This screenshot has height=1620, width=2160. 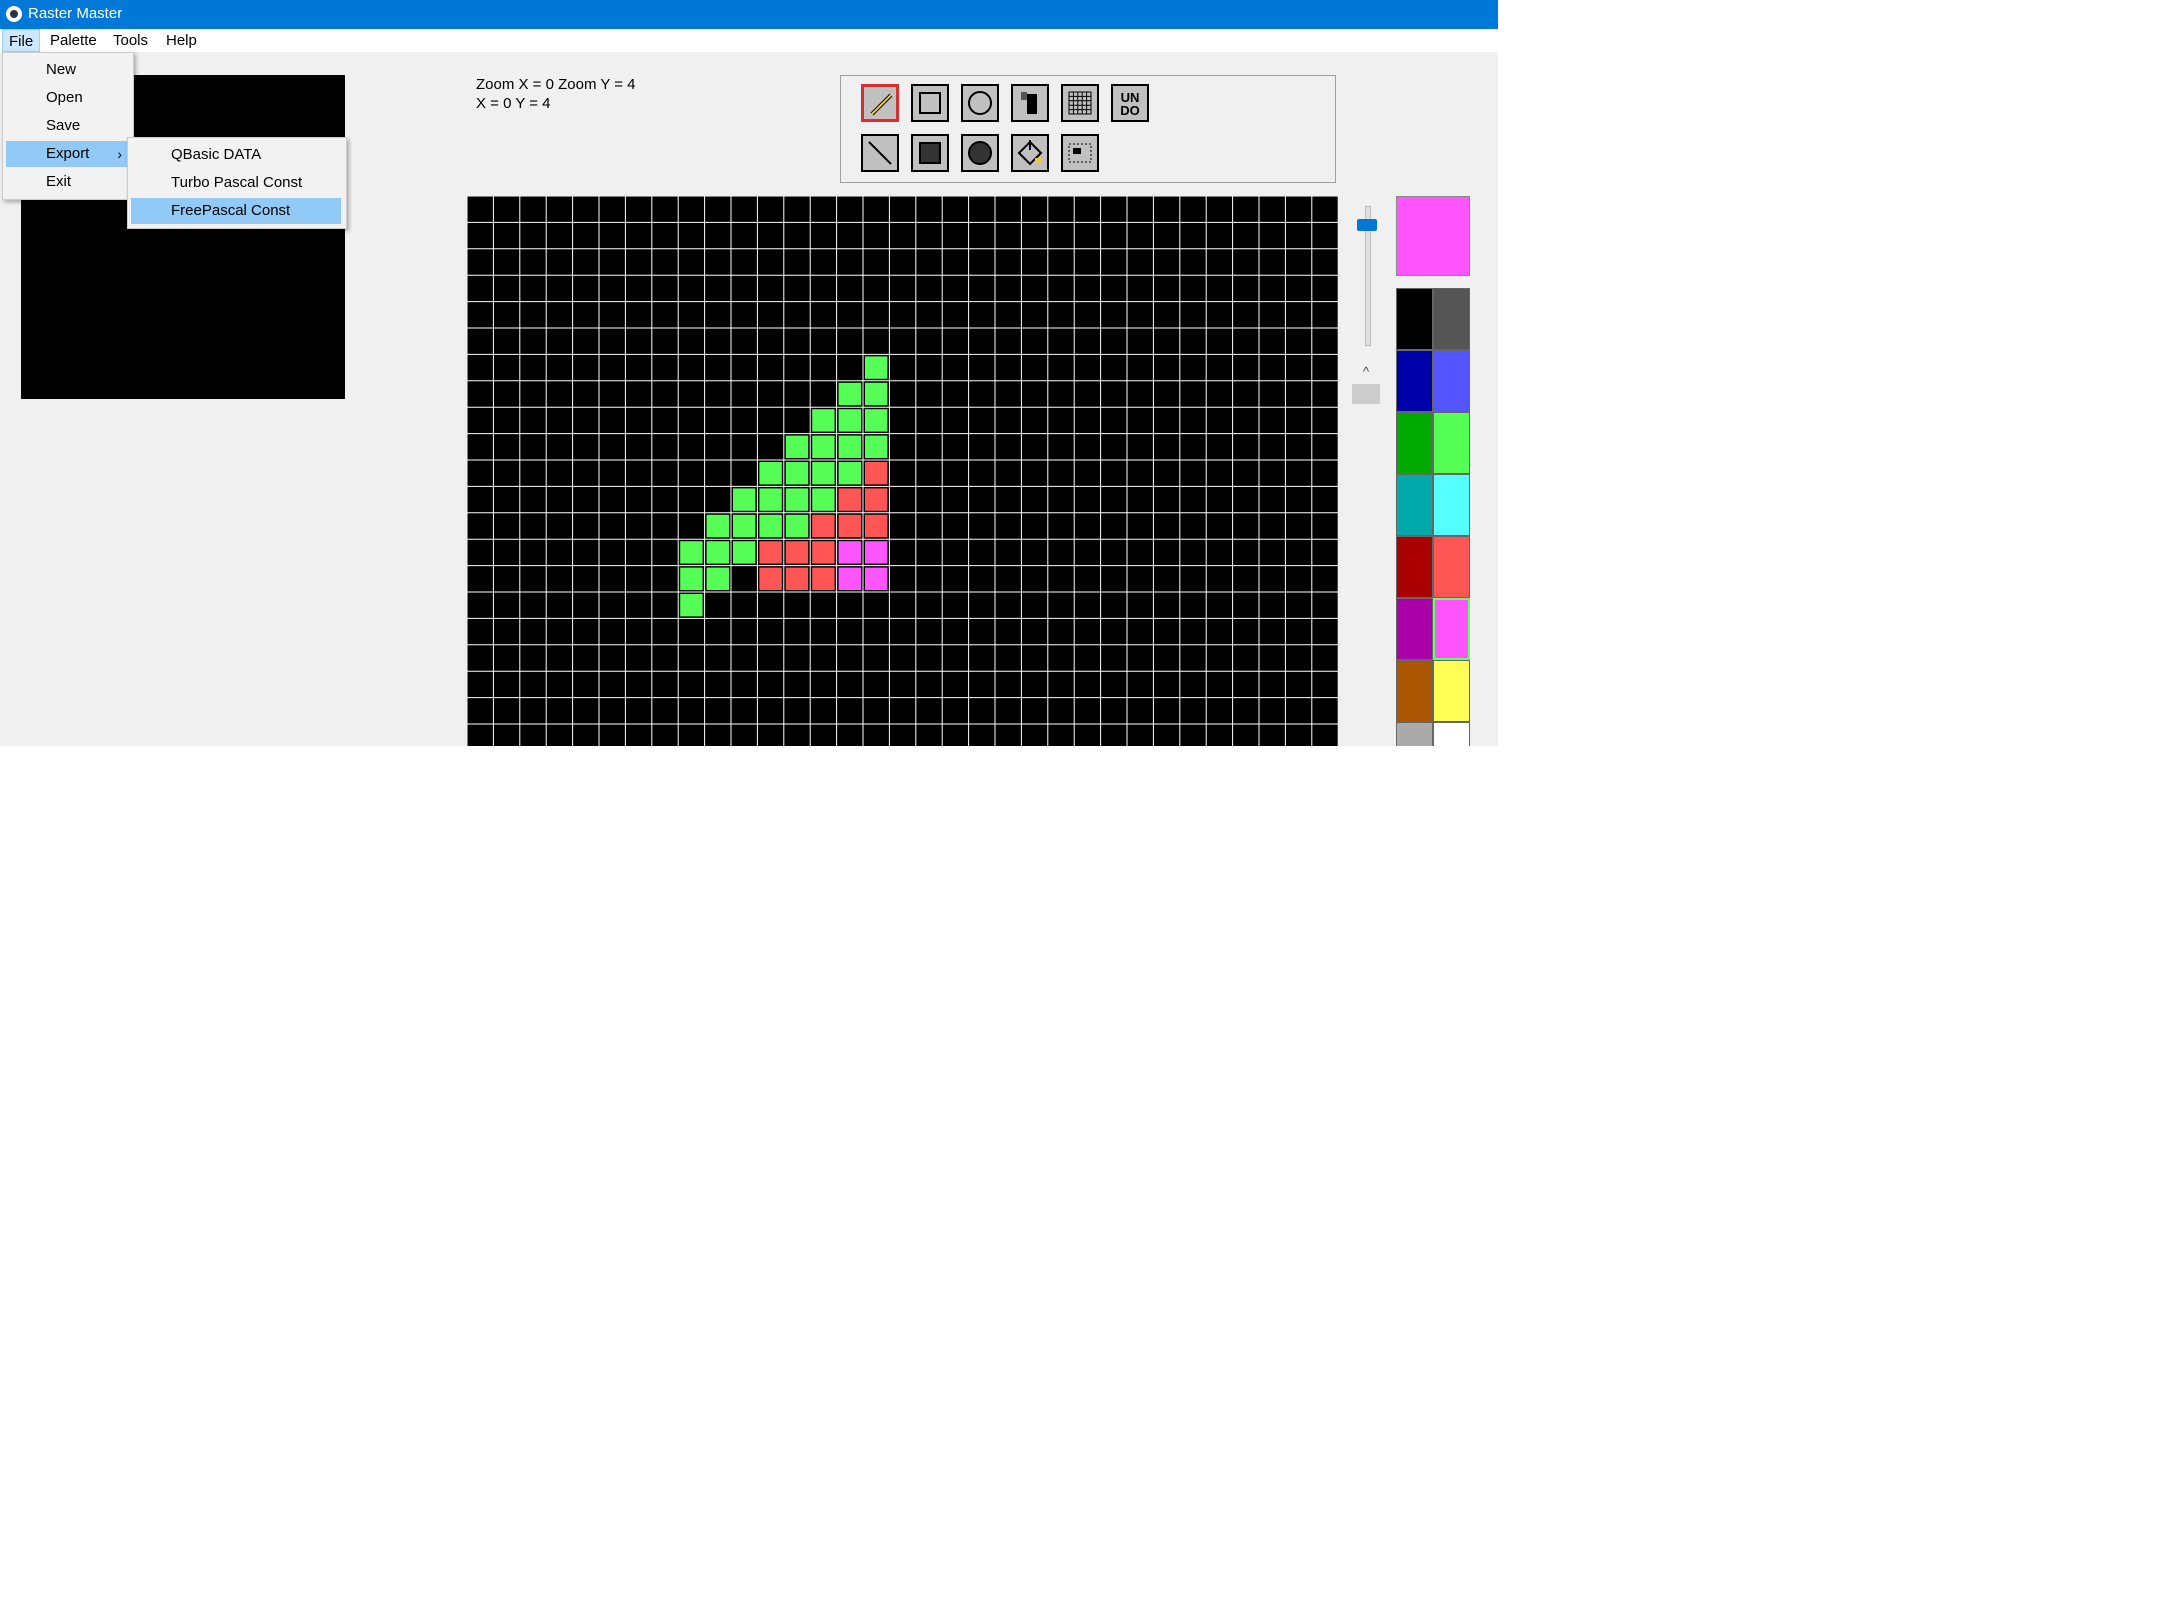 I want to click on undo-icon: UN DO, so click(x=1130, y=104).